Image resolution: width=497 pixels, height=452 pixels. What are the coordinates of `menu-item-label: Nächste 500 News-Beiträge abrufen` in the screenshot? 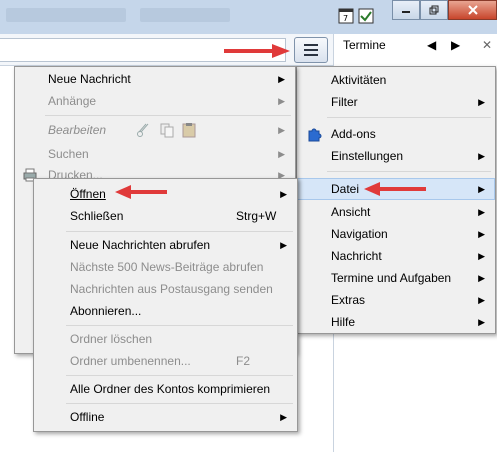 It's located at (167, 267).